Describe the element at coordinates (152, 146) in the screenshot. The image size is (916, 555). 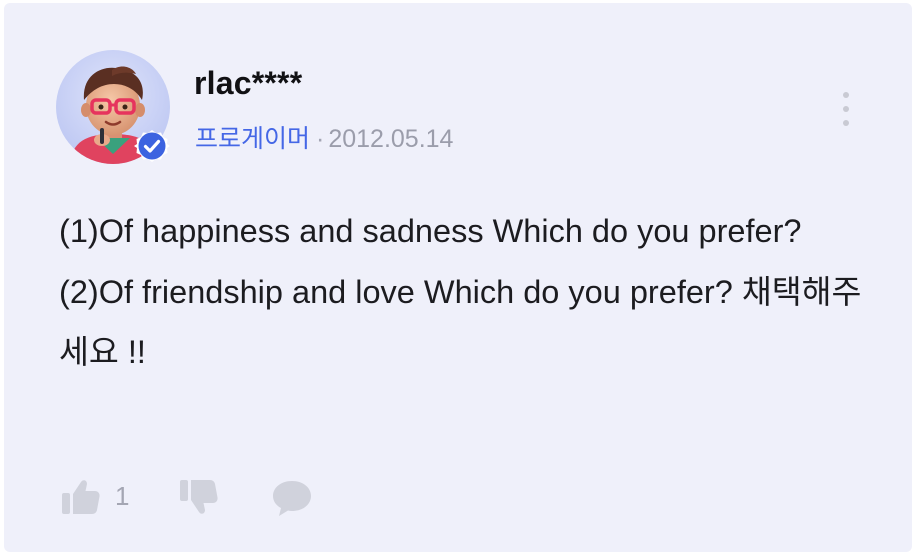
I see `verified-check-badge-icon` at that location.